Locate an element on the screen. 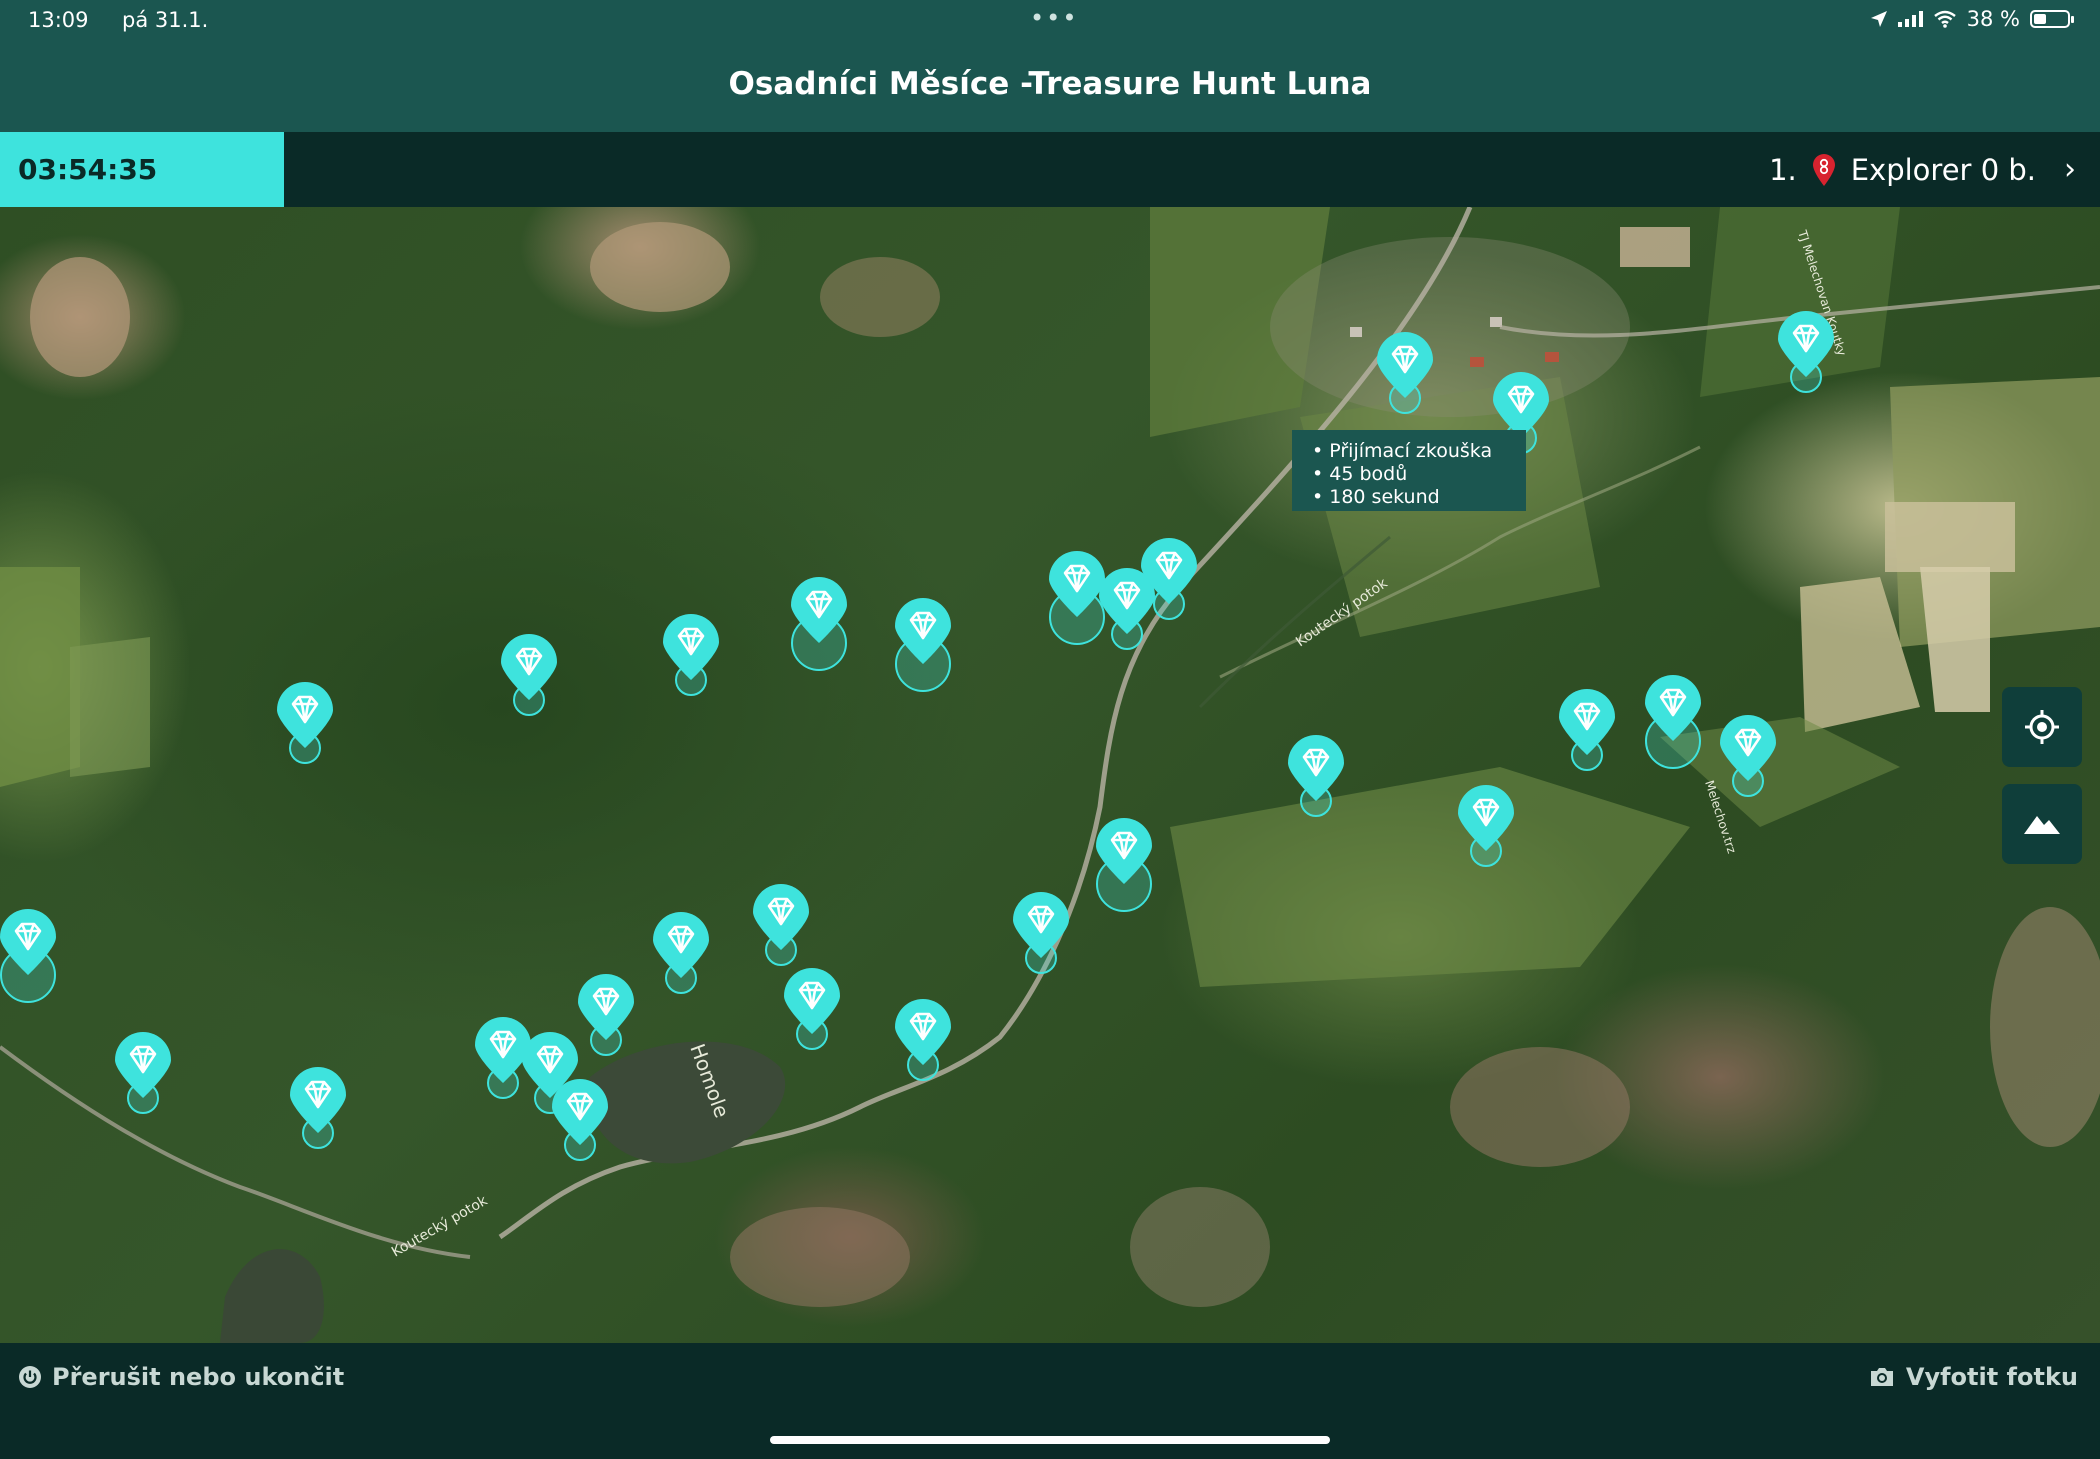 This screenshot has width=2100, height=1459. svg-text: Koutecký potok is located at coordinates (440, 1226).